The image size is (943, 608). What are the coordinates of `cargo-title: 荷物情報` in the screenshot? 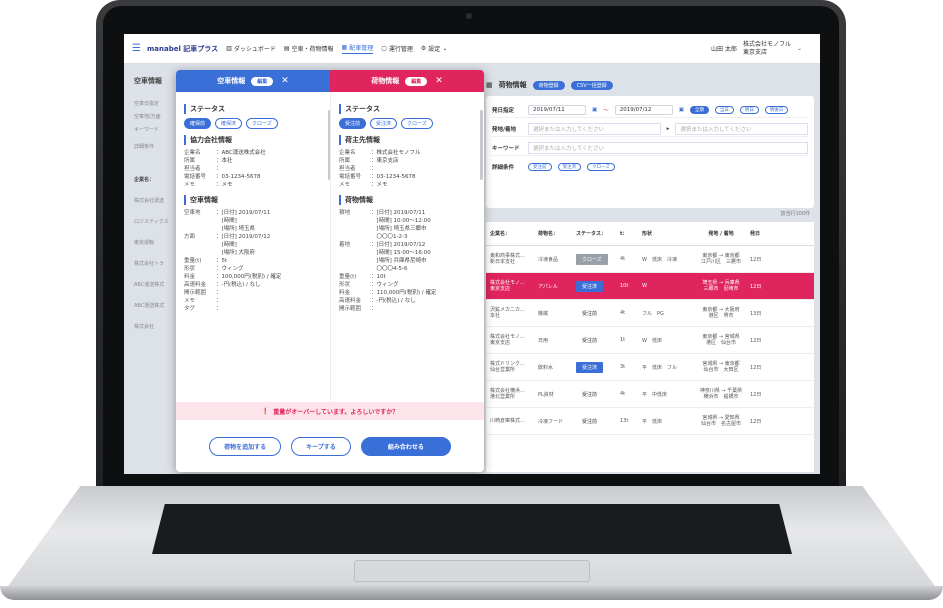 It's located at (512, 85).